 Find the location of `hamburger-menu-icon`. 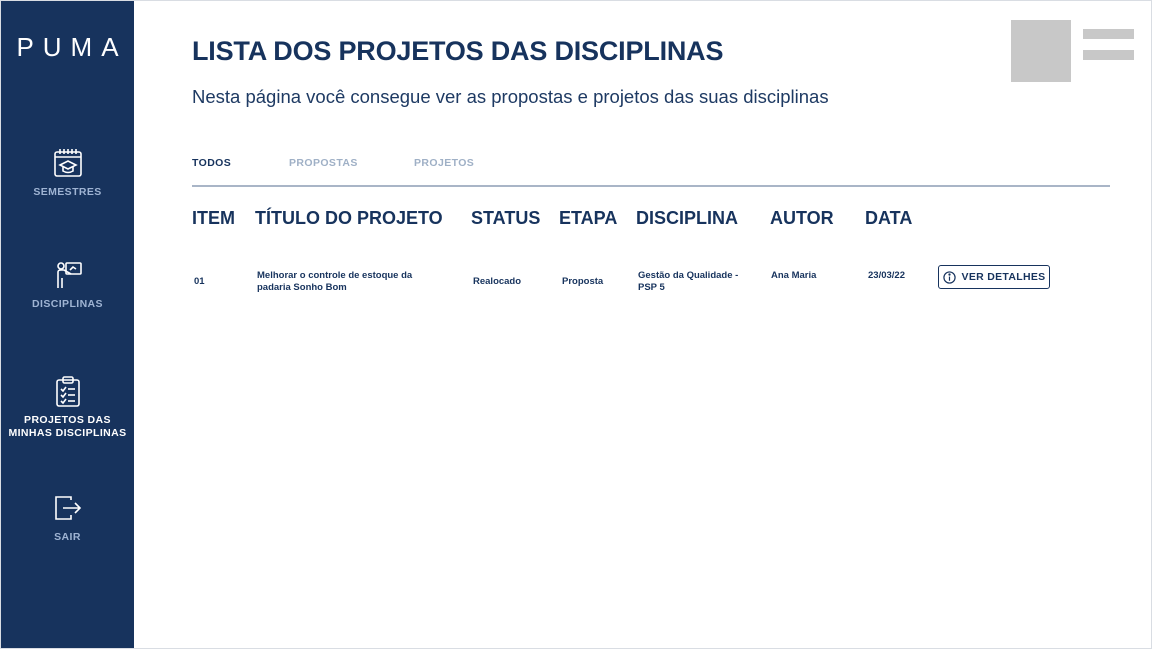

hamburger-menu-icon is located at coordinates (1108, 45).